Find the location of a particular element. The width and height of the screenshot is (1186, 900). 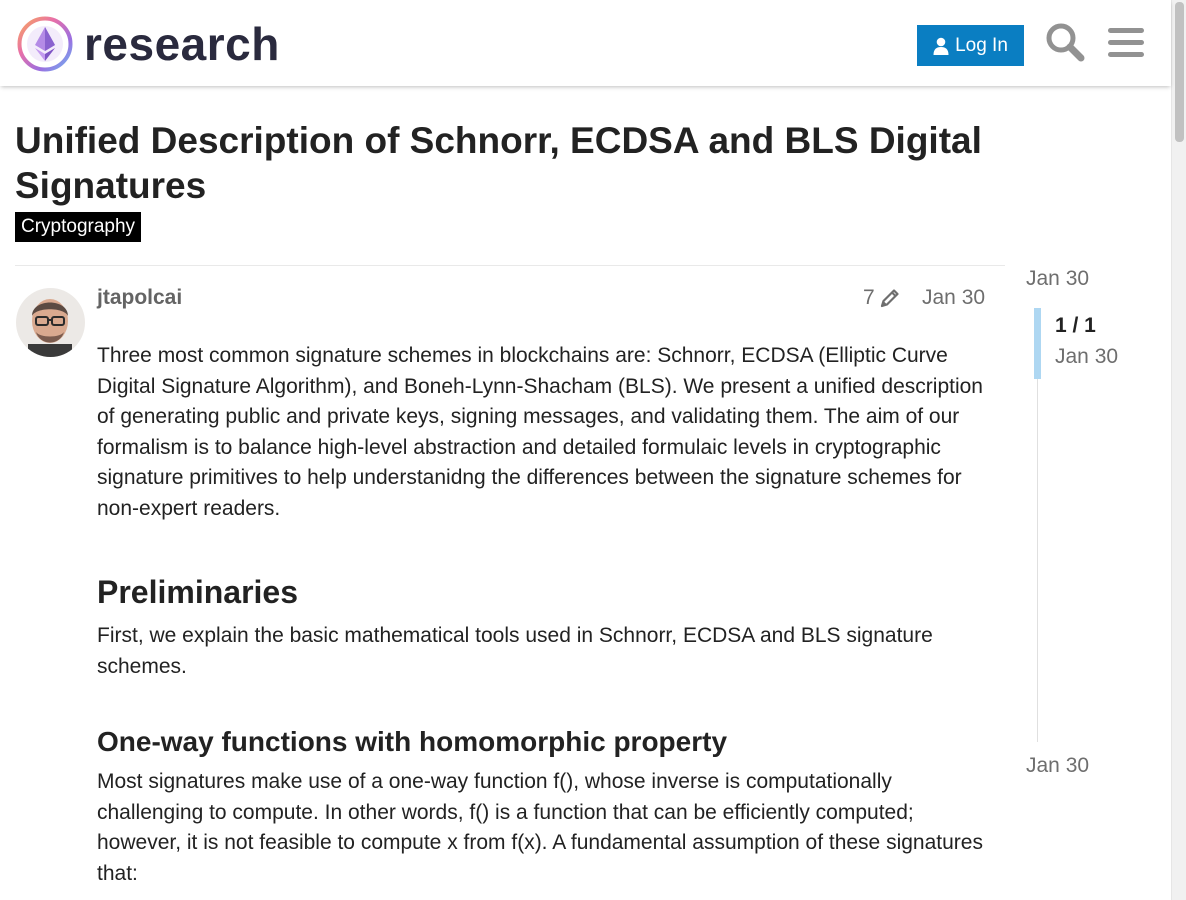

avatar-image is located at coordinates (50, 322).